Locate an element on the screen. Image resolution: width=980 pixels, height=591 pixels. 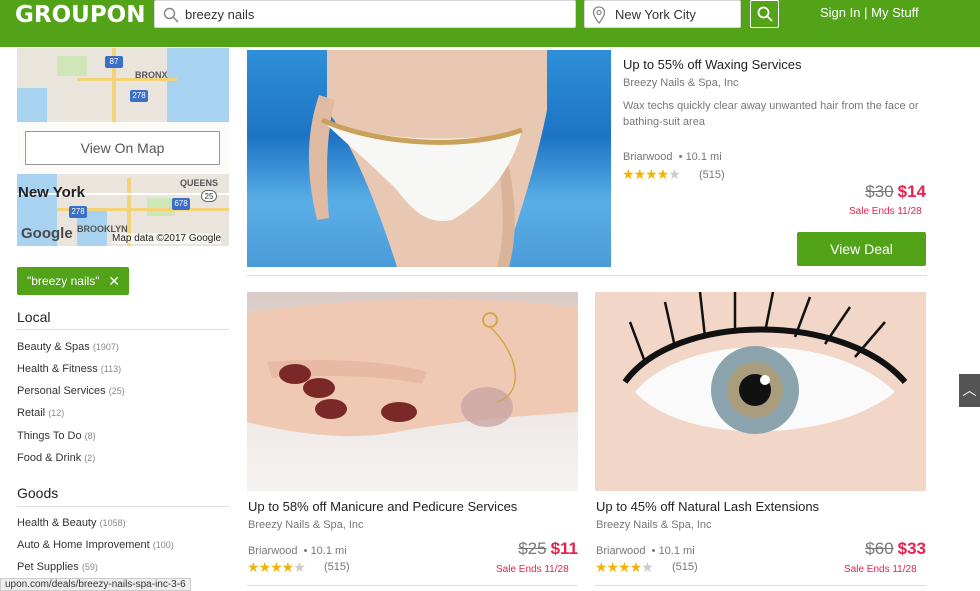
deal-price: $30 $14 is located at coordinates (895, 191).